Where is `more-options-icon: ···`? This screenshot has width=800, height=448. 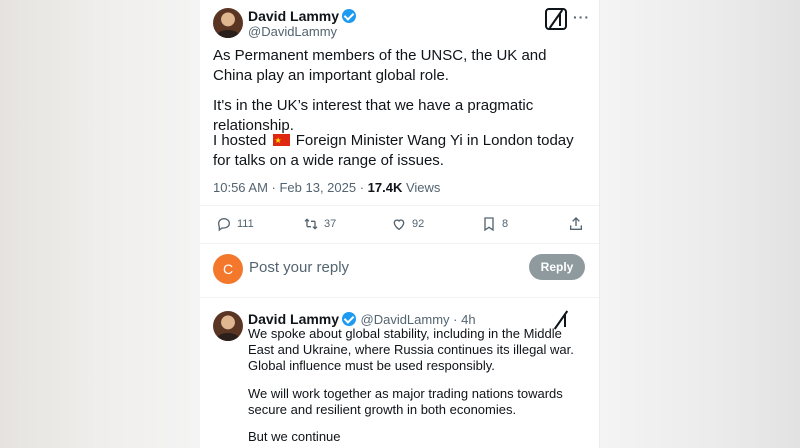
more-options-icon: ··· is located at coordinates (581, 17).